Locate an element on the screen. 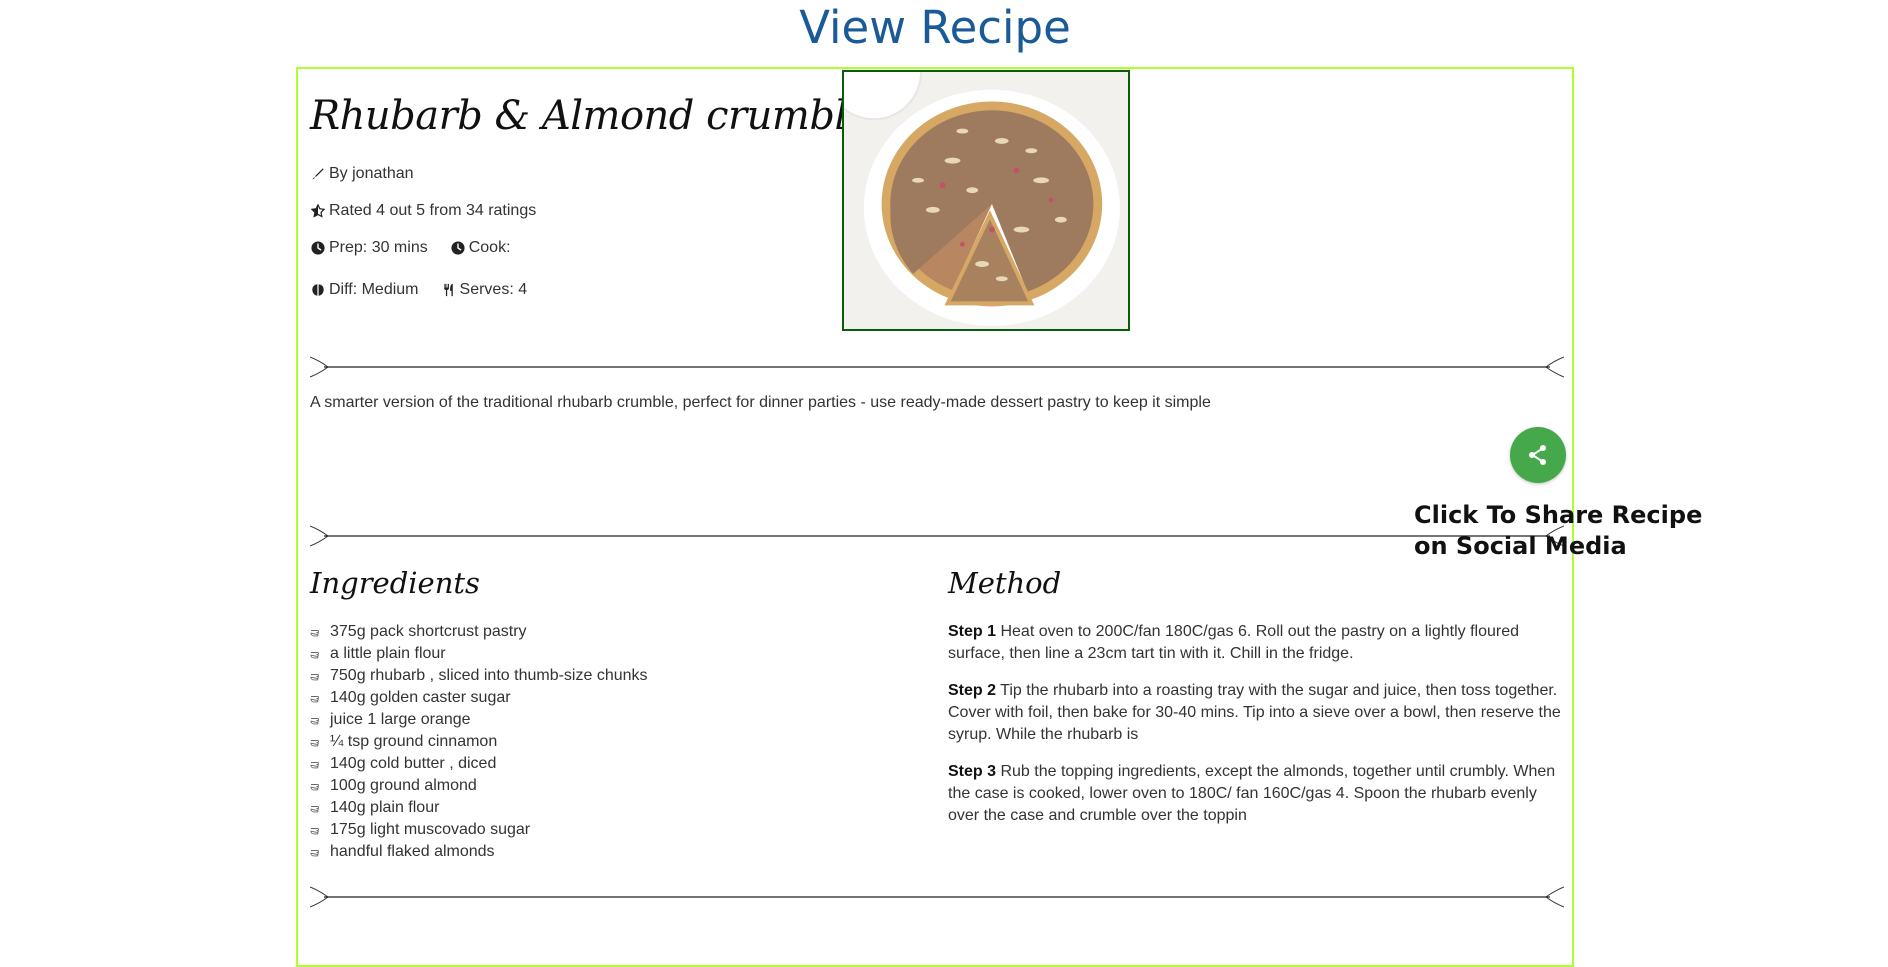 The width and height of the screenshot is (1888, 967). pen-icon is located at coordinates (318, 174).